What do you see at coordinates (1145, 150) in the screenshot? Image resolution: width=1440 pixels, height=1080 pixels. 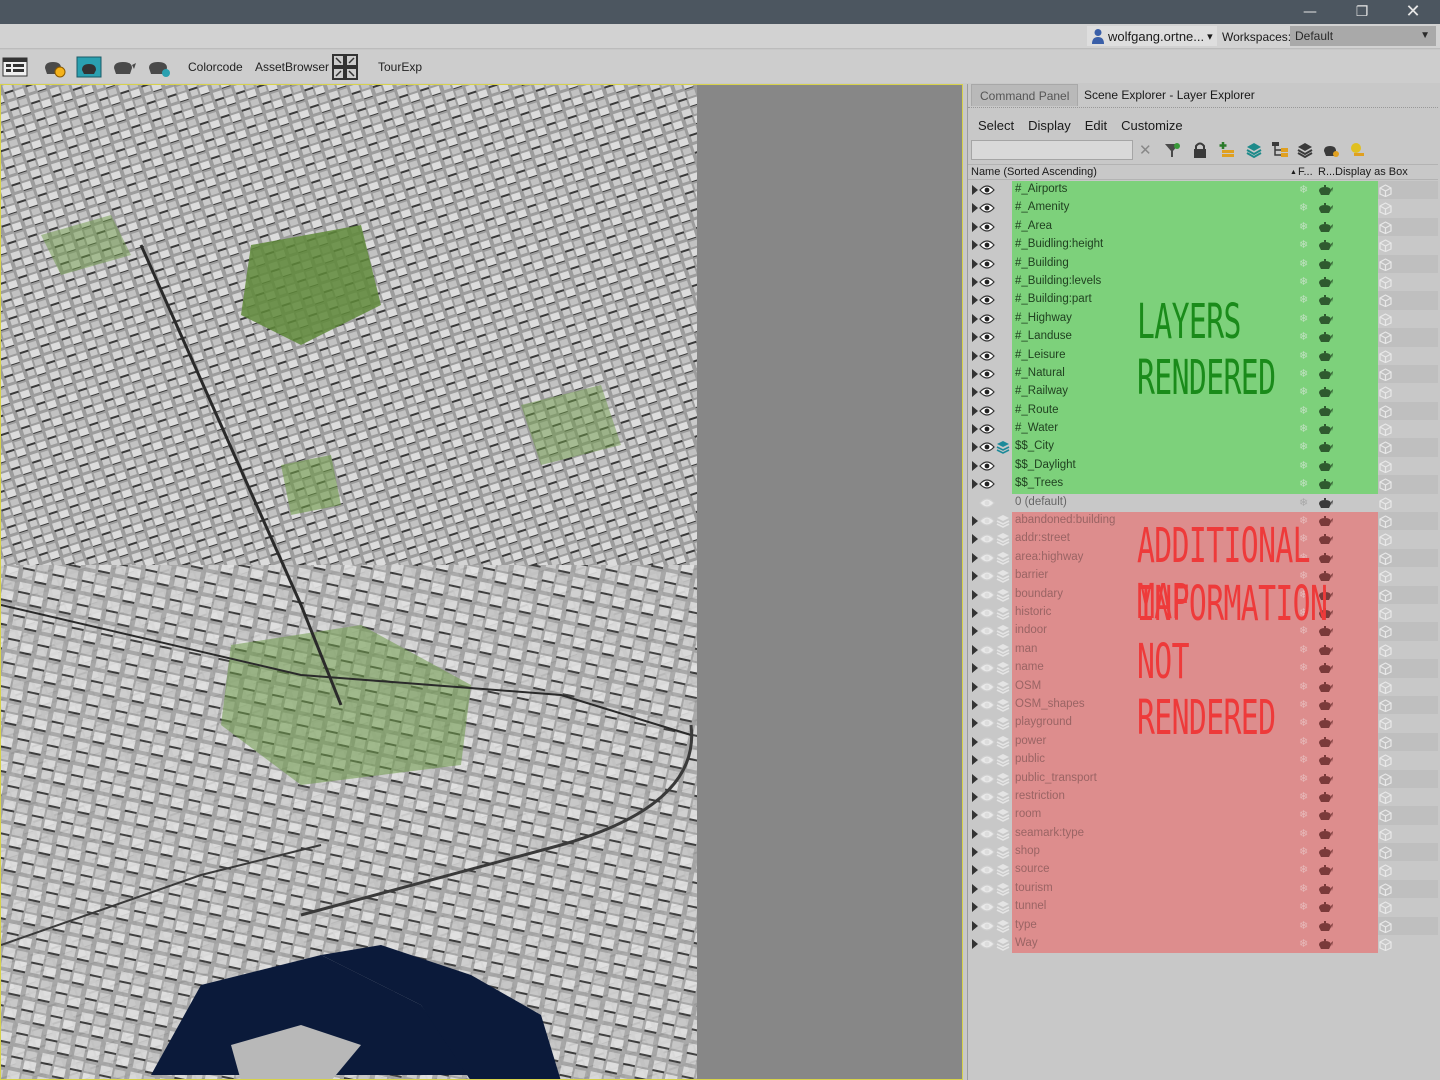 I see `clear-search-icon: ✕` at bounding box center [1145, 150].